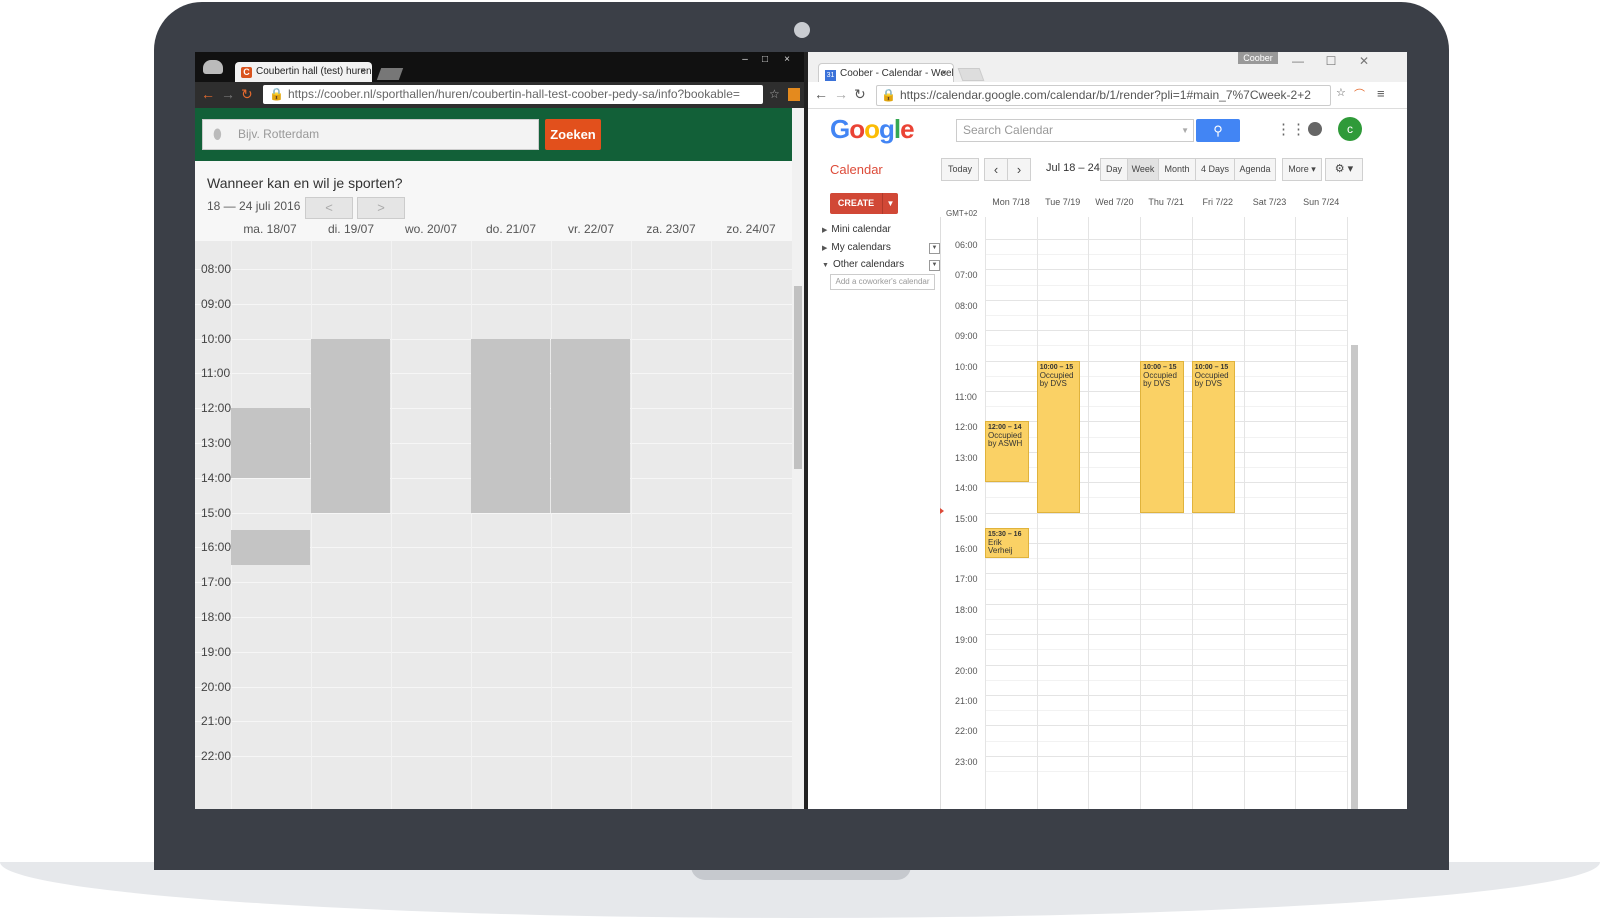  I want to click on add-coworker-calendar-input: Add a coworker's calendar, so click(882, 282).